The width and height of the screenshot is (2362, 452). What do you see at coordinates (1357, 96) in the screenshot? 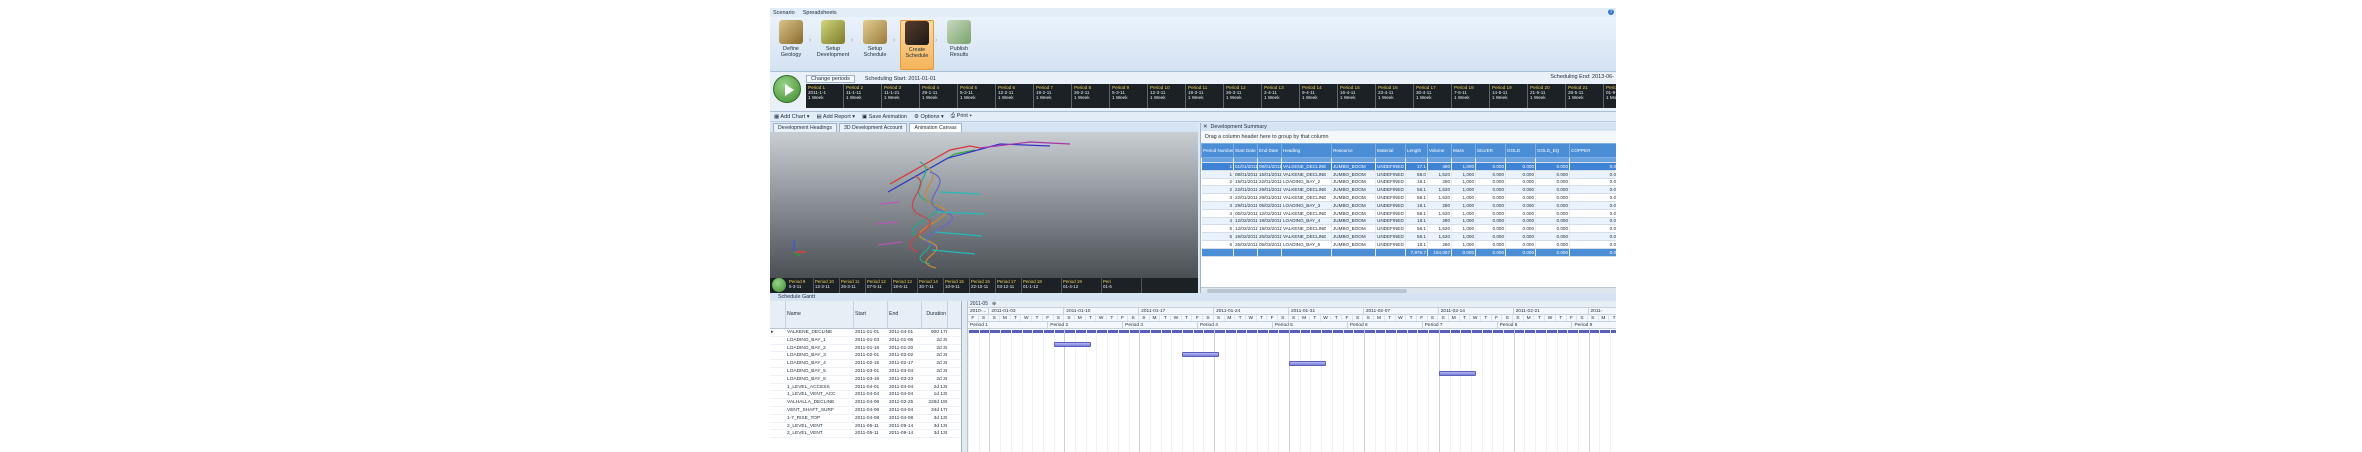
I see `period-cell: Period 15 16-4-11 1 Week` at bounding box center [1357, 96].